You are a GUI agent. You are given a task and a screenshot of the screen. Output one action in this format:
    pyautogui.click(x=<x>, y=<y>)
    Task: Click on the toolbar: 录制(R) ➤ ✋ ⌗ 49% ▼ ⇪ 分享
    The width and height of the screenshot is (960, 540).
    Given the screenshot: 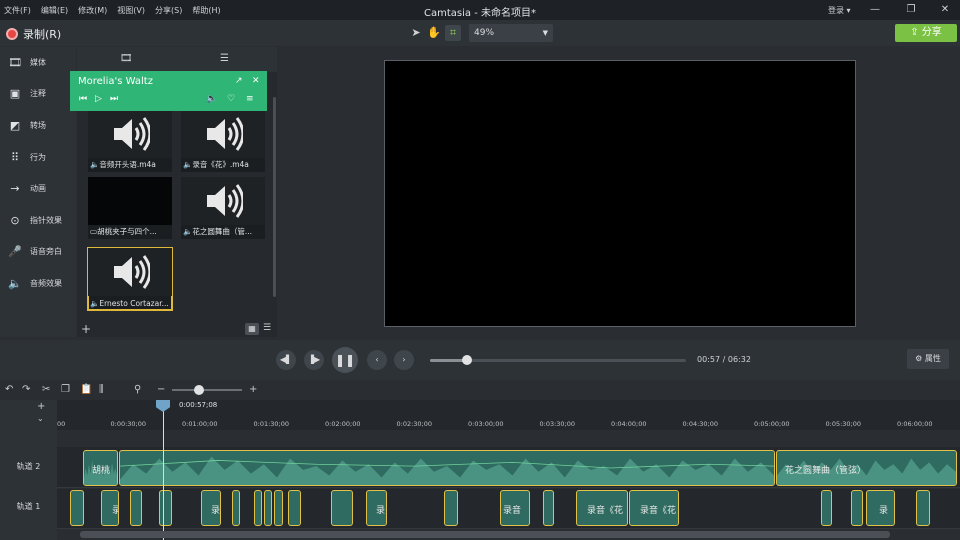 What is the action you would take?
    pyautogui.click(x=480, y=33)
    